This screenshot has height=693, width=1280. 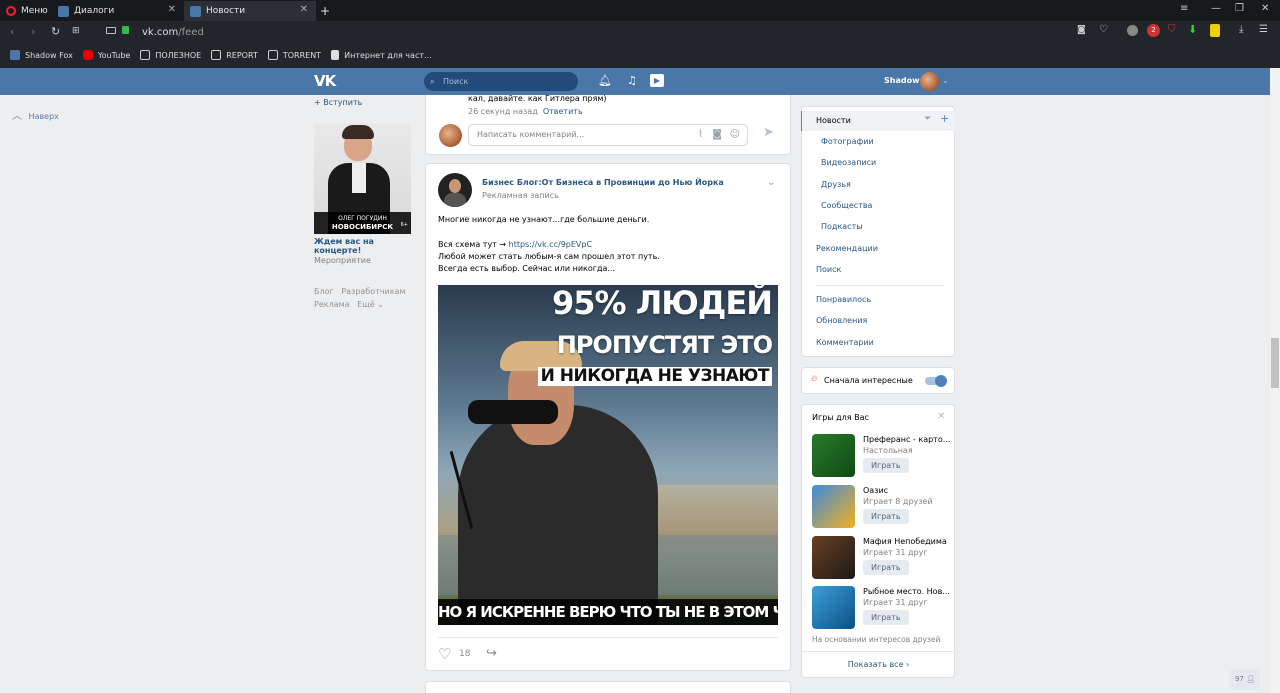 I want to click on game-name: Оазис, so click(x=908, y=490).